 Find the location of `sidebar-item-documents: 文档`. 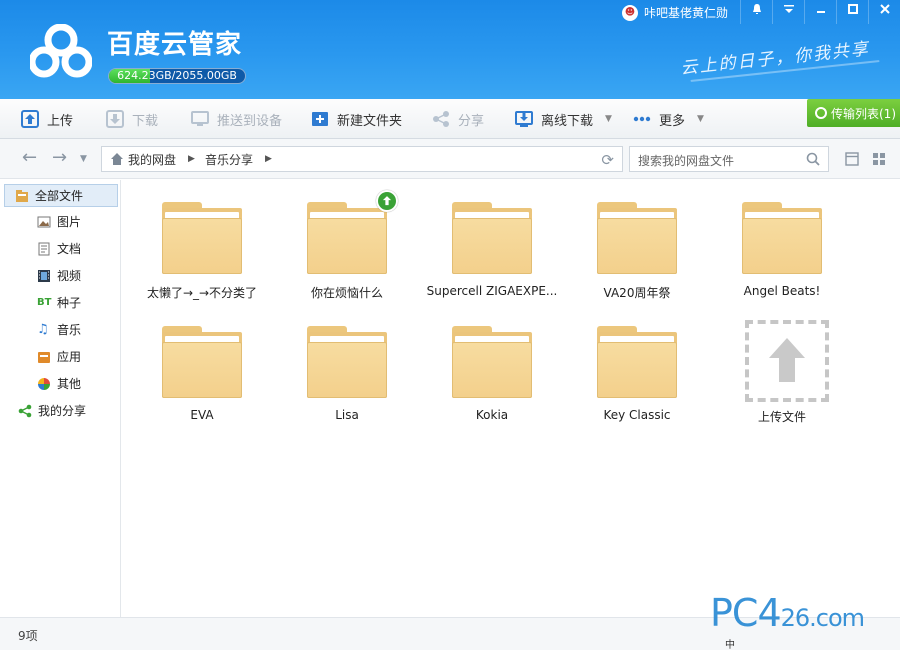

sidebar-item-documents: 文档 is located at coordinates (60, 248).